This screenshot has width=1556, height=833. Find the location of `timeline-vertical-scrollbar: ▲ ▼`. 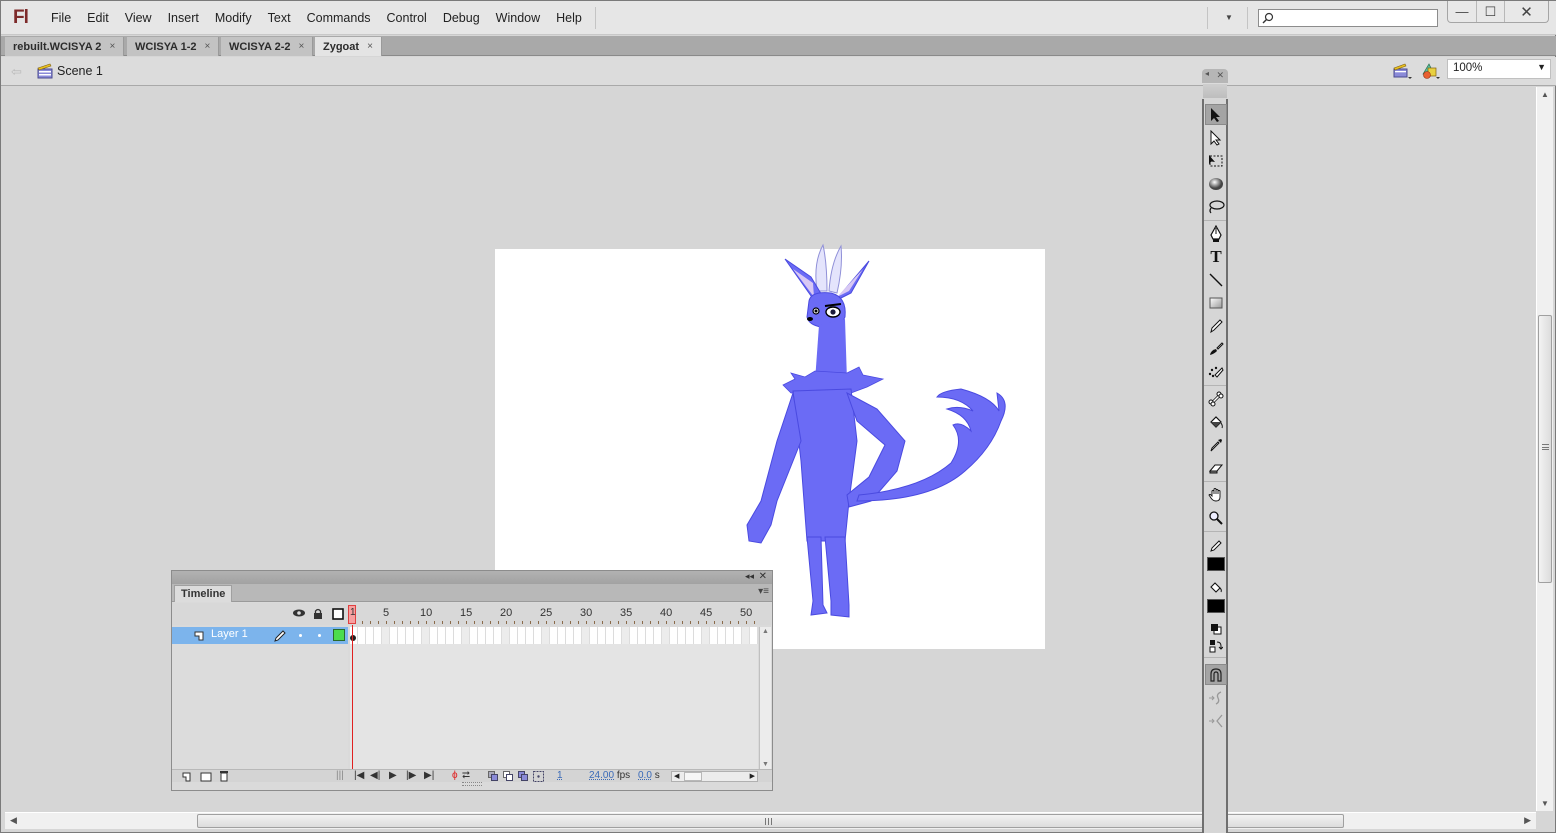

timeline-vertical-scrollbar: ▲ ▼ is located at coordinates (765, 698).